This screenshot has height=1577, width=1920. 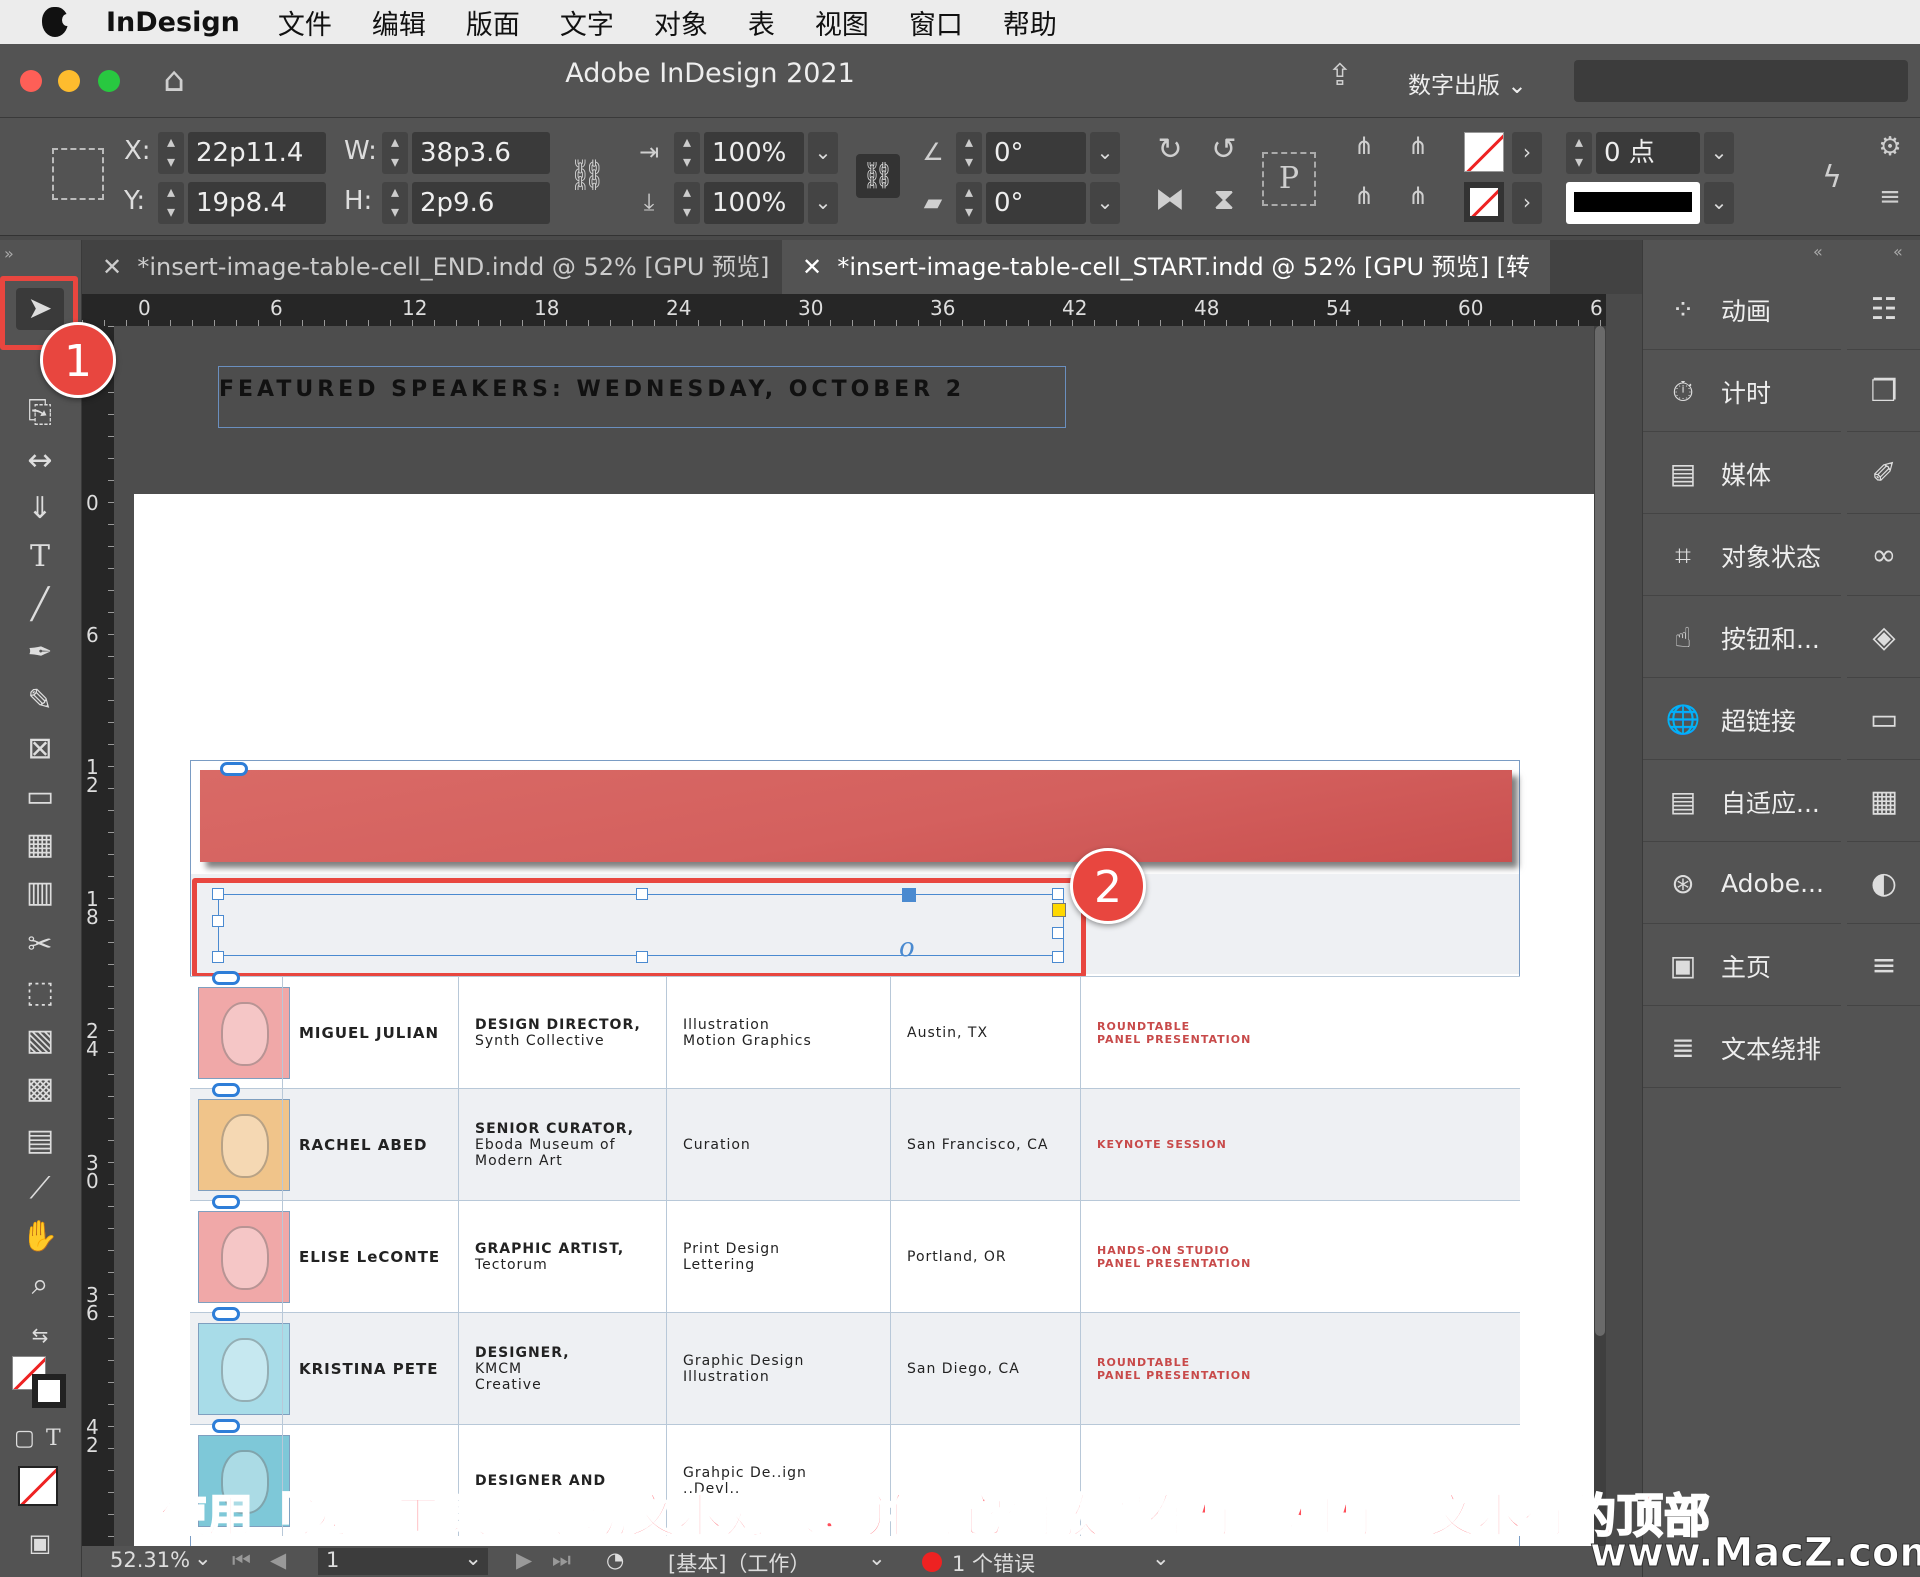 I want to click on speaker-name-cell: ELISE LeCONTE, so click(x=370, y=1256).